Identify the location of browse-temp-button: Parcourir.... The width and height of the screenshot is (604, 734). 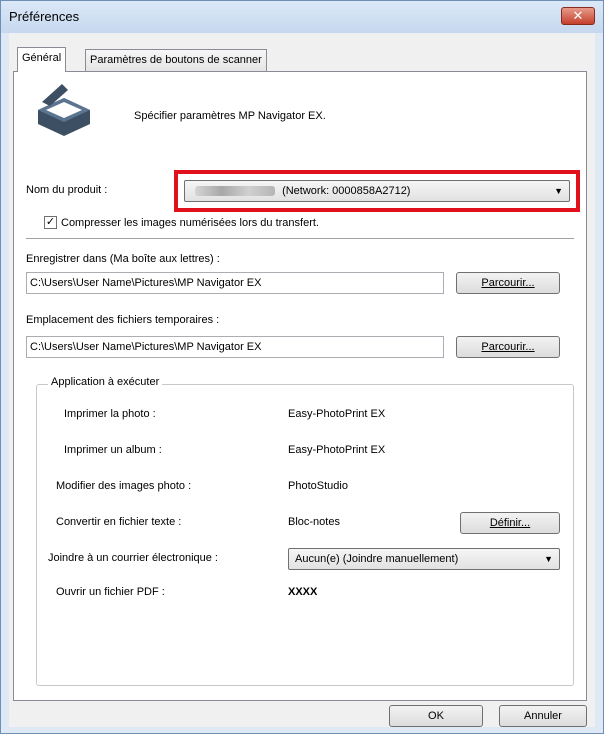
(508, 347).